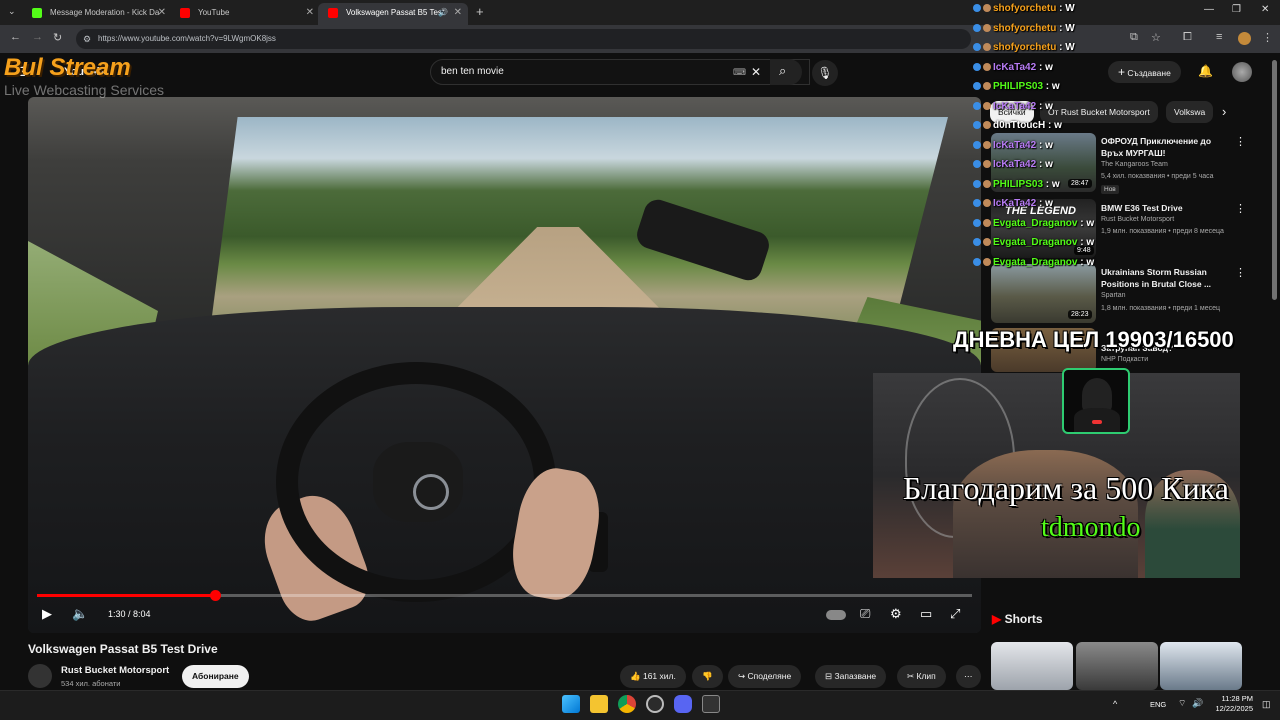 This screenshot has height=720, width=1280. What do you see at coordinates (926, 614) in the screenshot?
I see `miniplayer-icon: ▭` at bounding box center [926, 614].